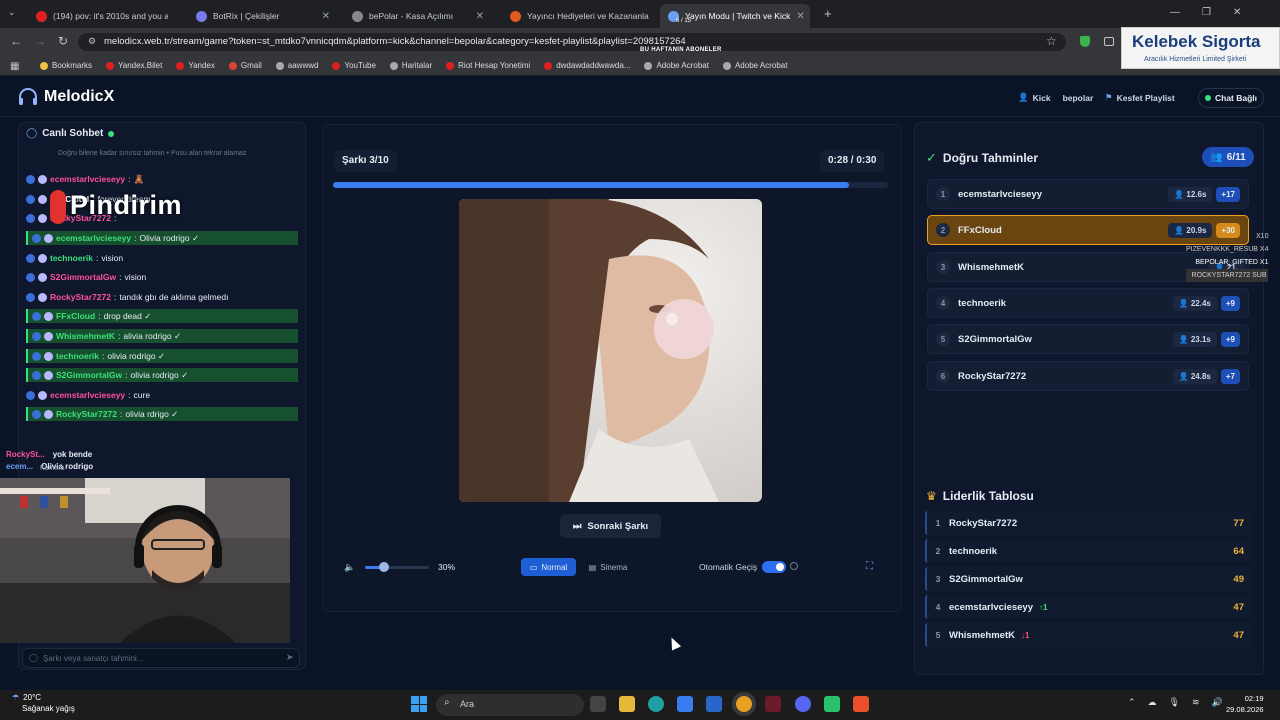  Describe the element at coordinates (991, 267) in the screenshot. I see `guesser-name: WhismehmetK` at that location.